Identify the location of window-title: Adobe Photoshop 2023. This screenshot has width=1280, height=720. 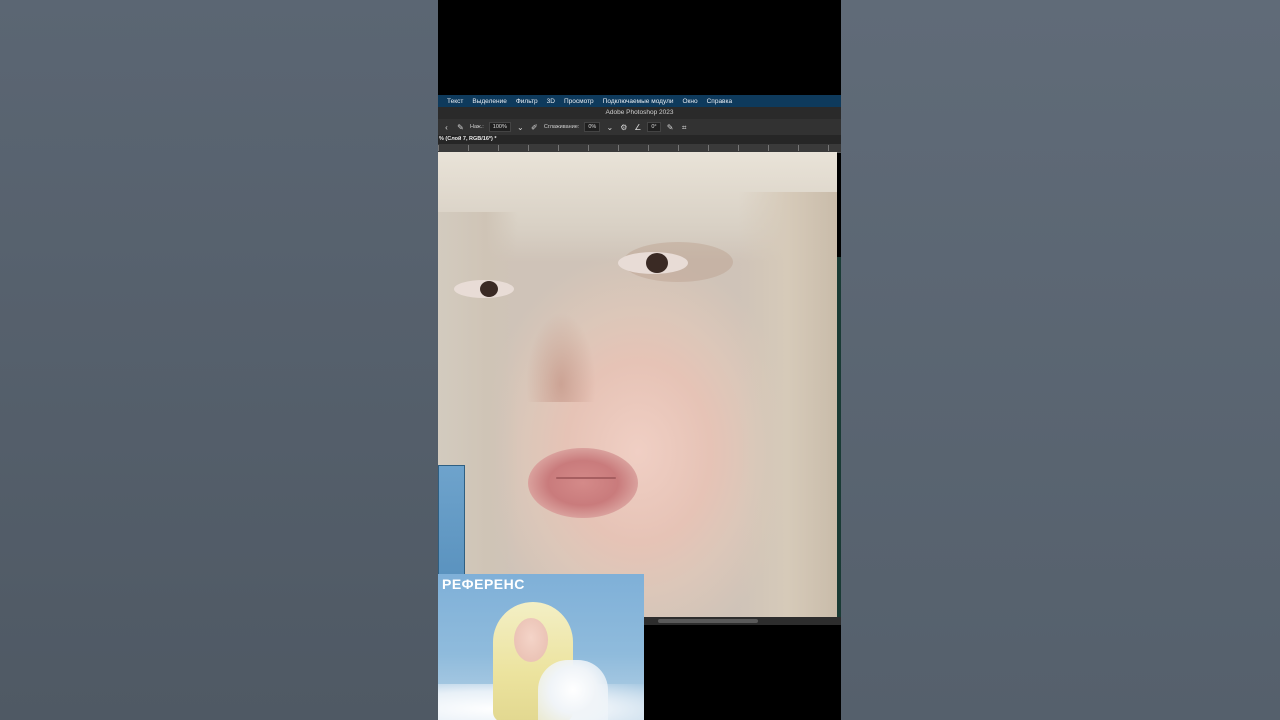
(639, 113).